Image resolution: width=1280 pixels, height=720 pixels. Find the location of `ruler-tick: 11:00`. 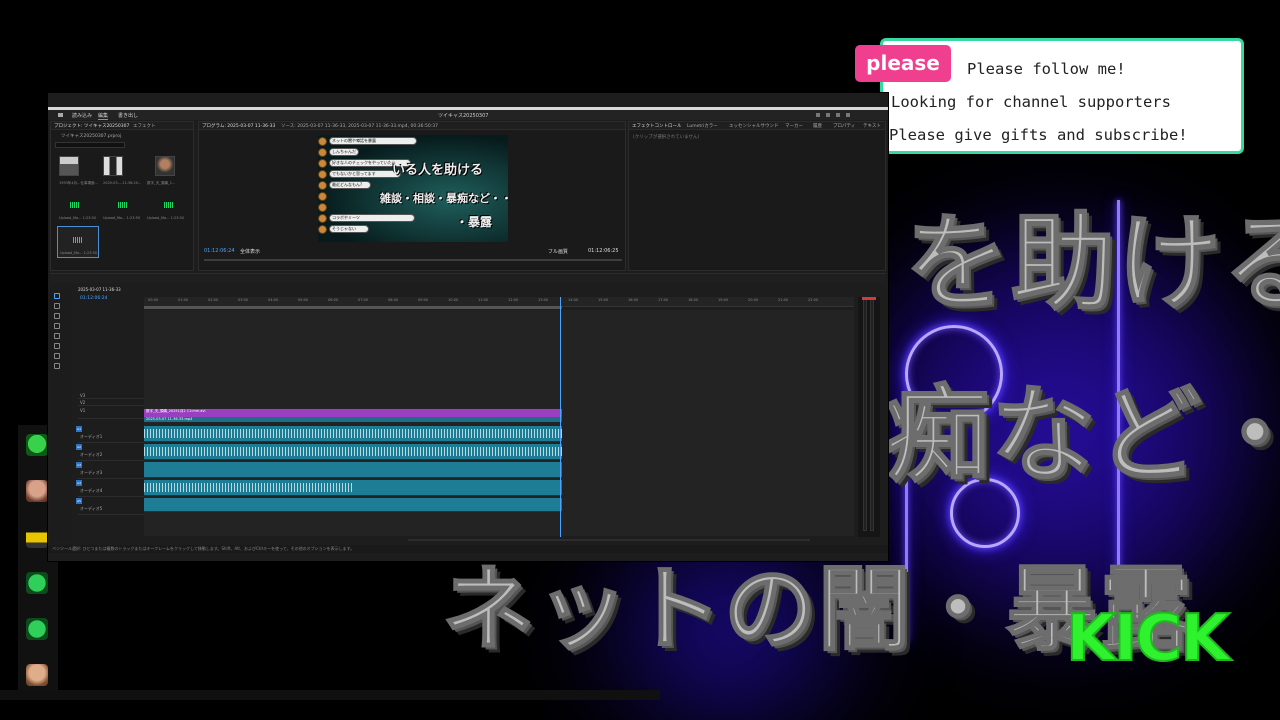

ruler-tick: 11:00 is located at coordinates (483, 300).